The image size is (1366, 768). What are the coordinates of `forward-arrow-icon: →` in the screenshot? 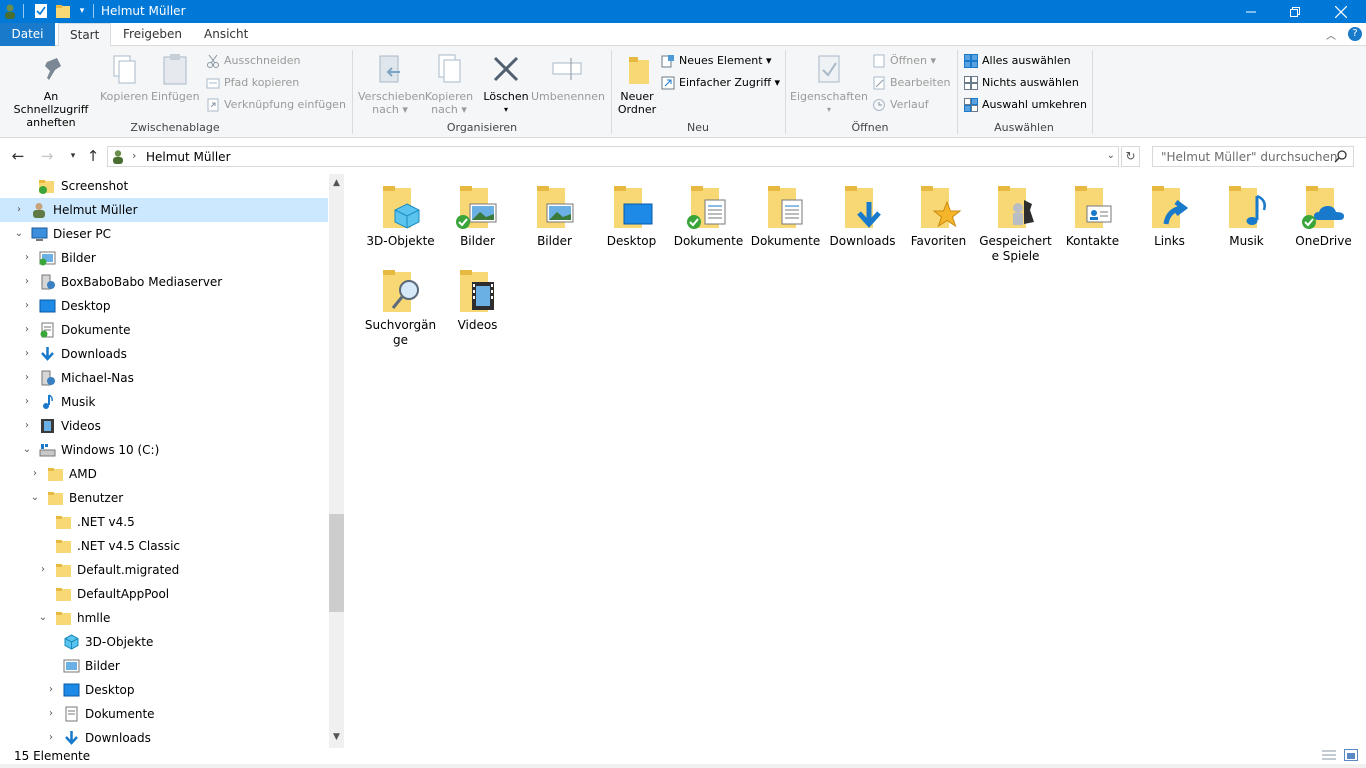 It's located at (47, 156).